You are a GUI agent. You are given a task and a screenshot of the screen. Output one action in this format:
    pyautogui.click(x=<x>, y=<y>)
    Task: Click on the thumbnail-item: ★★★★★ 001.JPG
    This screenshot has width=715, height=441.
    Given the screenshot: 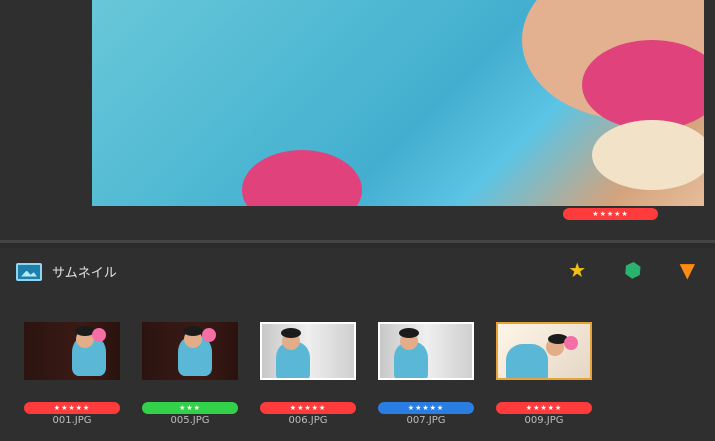 What is the action you would take?
    pyautogui.click(x=72, y=374)
    